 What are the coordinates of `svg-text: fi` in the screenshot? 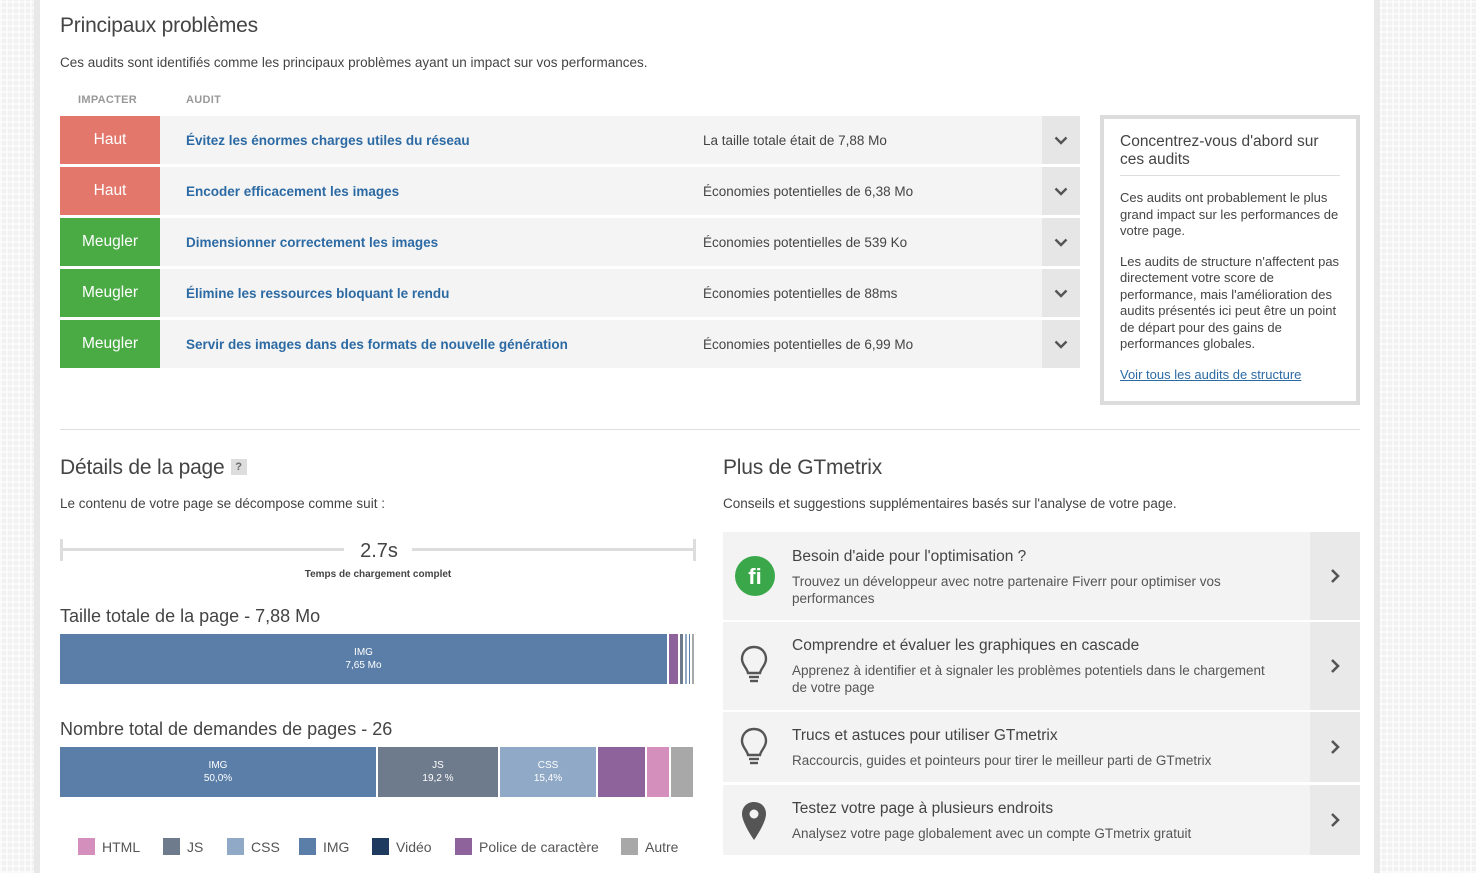 It's located at (754, 576).